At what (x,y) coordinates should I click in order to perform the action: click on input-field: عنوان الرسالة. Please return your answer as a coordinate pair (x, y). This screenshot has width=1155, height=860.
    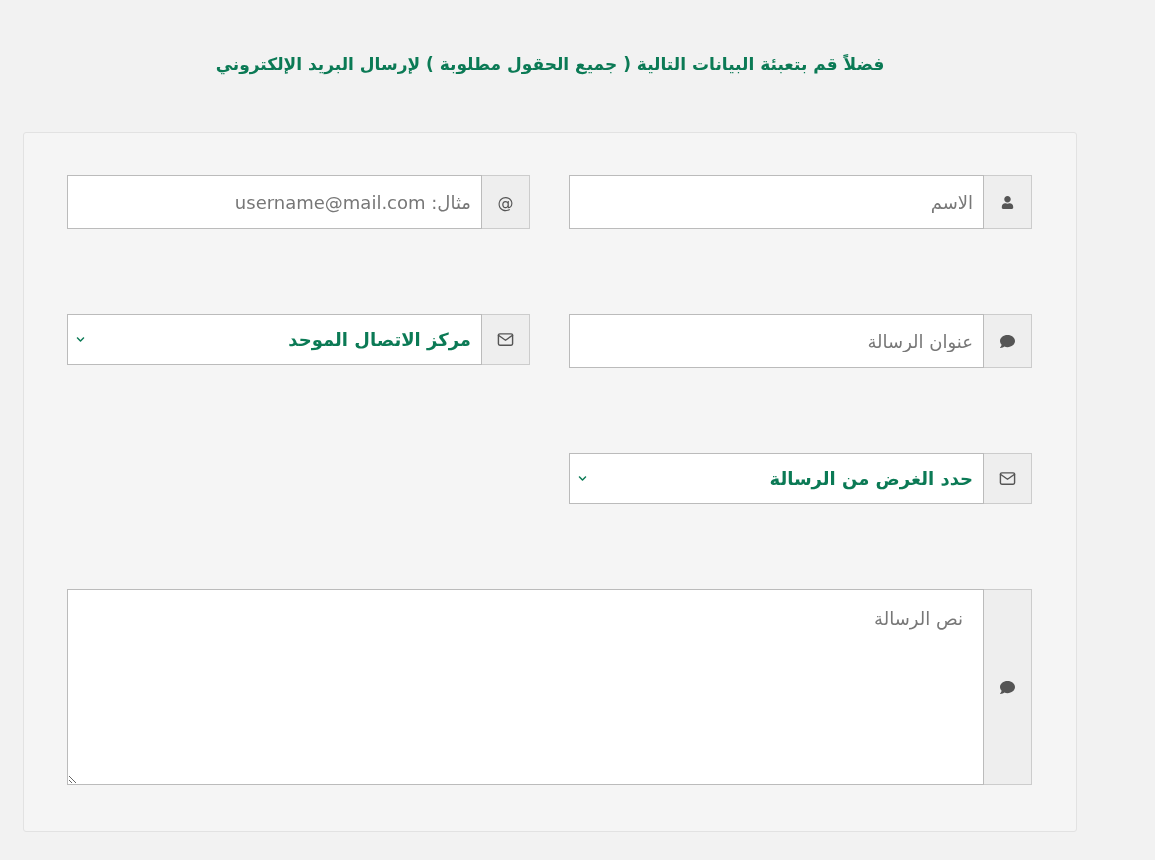
    Looking at the image, I should click on (776, 341).